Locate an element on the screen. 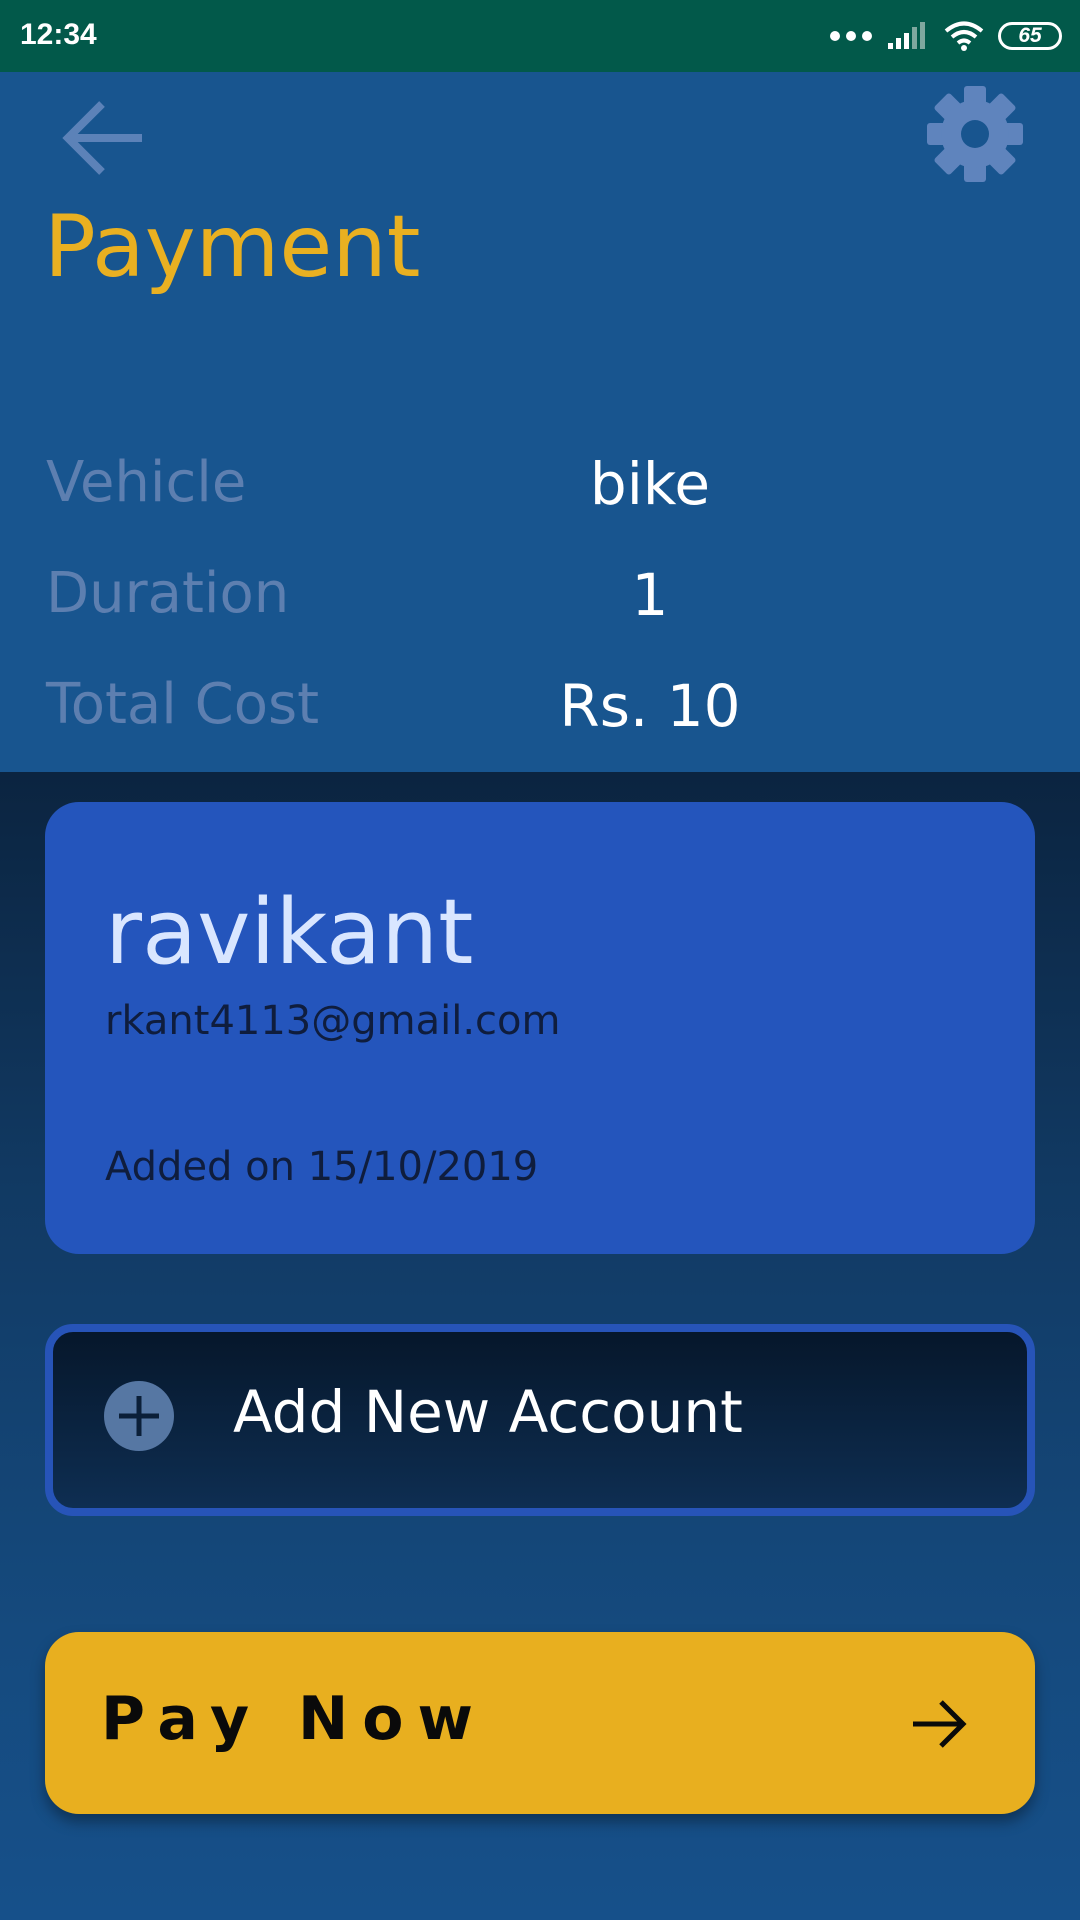 The height and width of the screenshot is (1920, 1080). add-account-label: Add New Account is located at coordinates (488, 1412).